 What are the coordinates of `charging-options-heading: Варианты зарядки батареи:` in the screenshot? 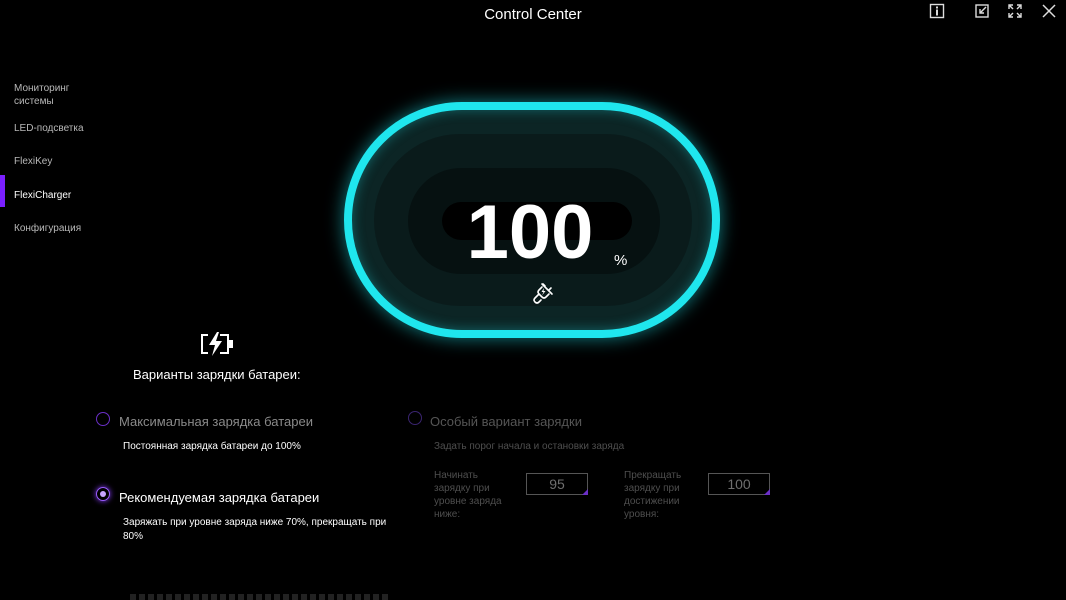 It's located at (217, 374).